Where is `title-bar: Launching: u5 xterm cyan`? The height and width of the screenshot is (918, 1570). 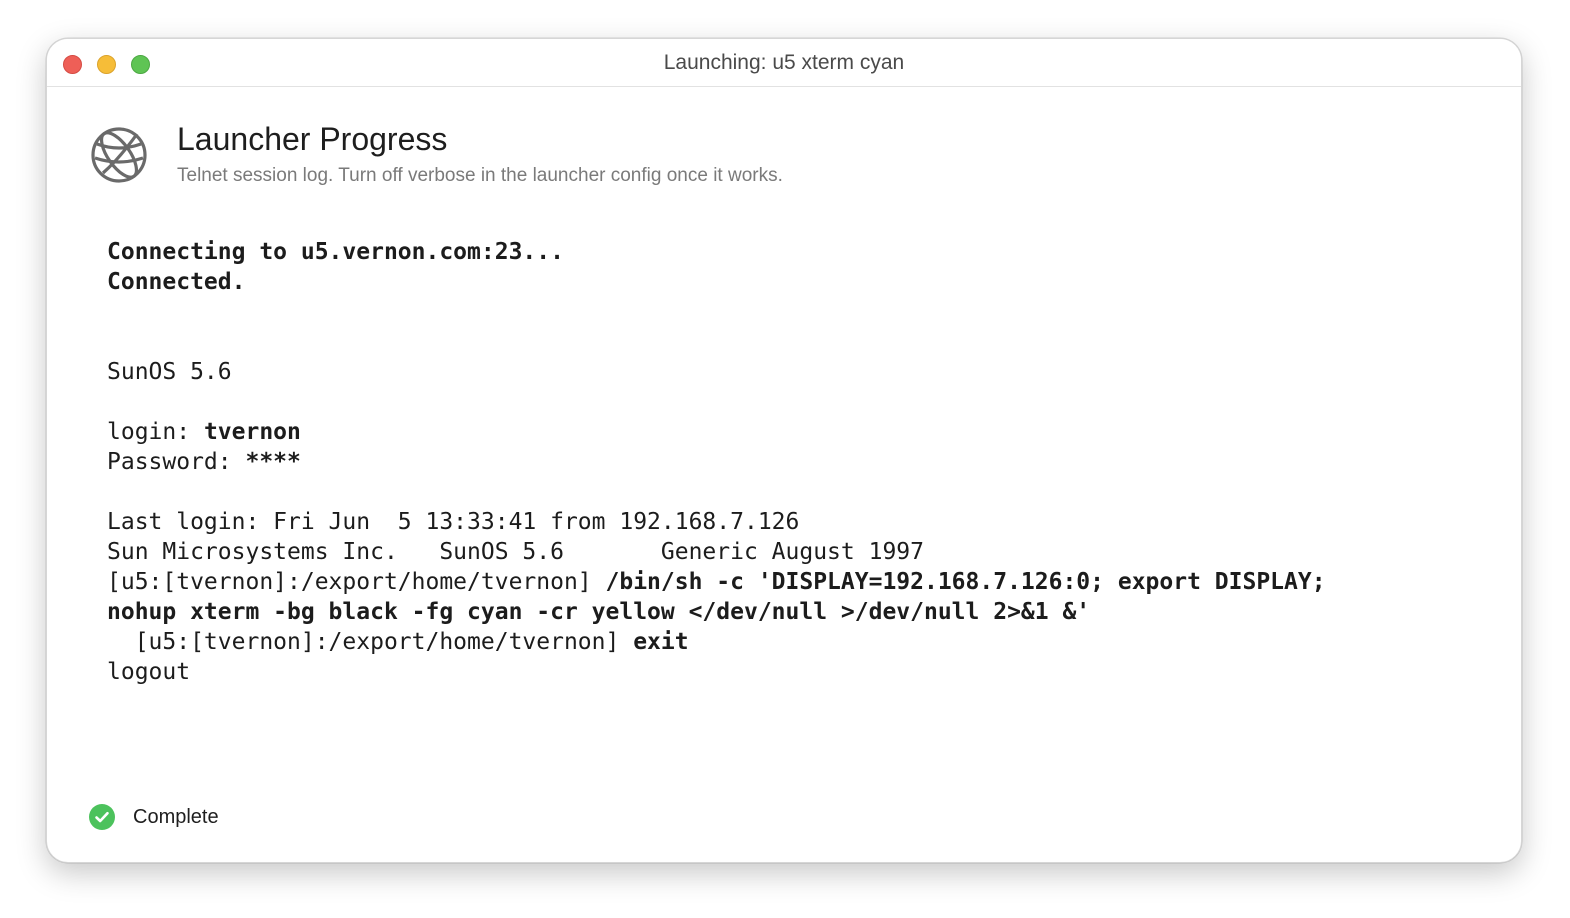
title-bar: Launching: u5 xterm cyan is located at coordinates (784, 63).